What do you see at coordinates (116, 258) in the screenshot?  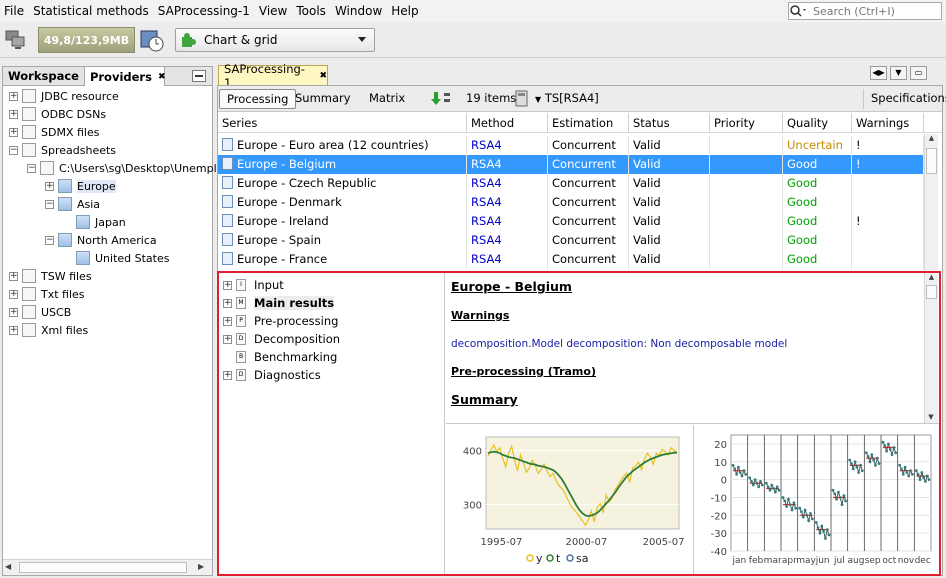 I see `tree-item: United States` at bounding box center [116, 258].